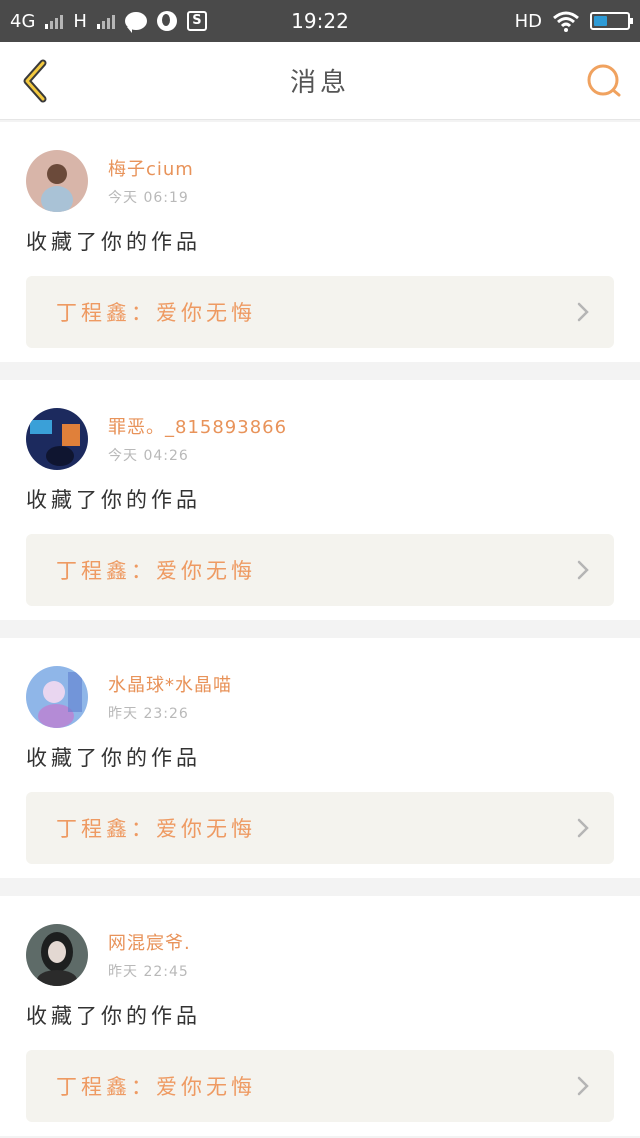 The height and width of the screenshot is (1138, 640). I want to click on timestamp: 昨天 22:45, so click(148, 972).